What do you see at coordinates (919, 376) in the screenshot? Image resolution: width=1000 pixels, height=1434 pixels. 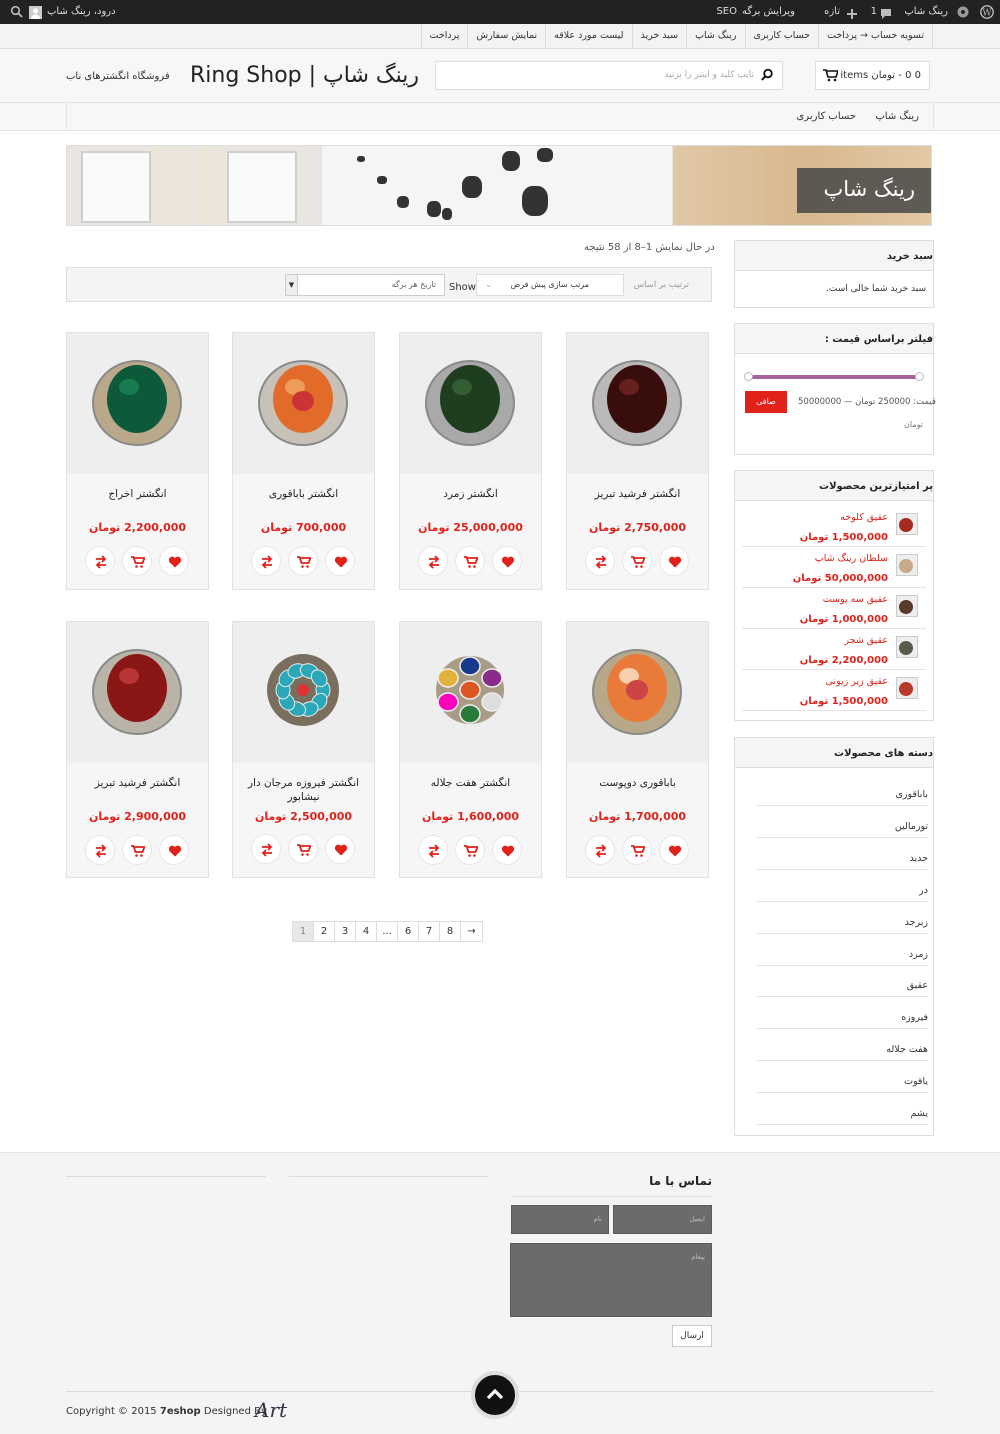 I see `price-slider-max-handle` at bounding box center [919, 376].